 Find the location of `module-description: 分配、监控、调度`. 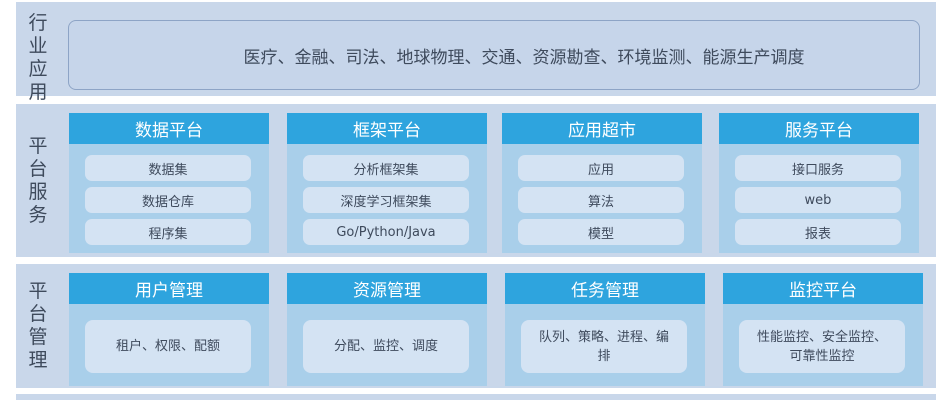

module-description: 分配、监控、调度 is located at coordinates (386, 346).